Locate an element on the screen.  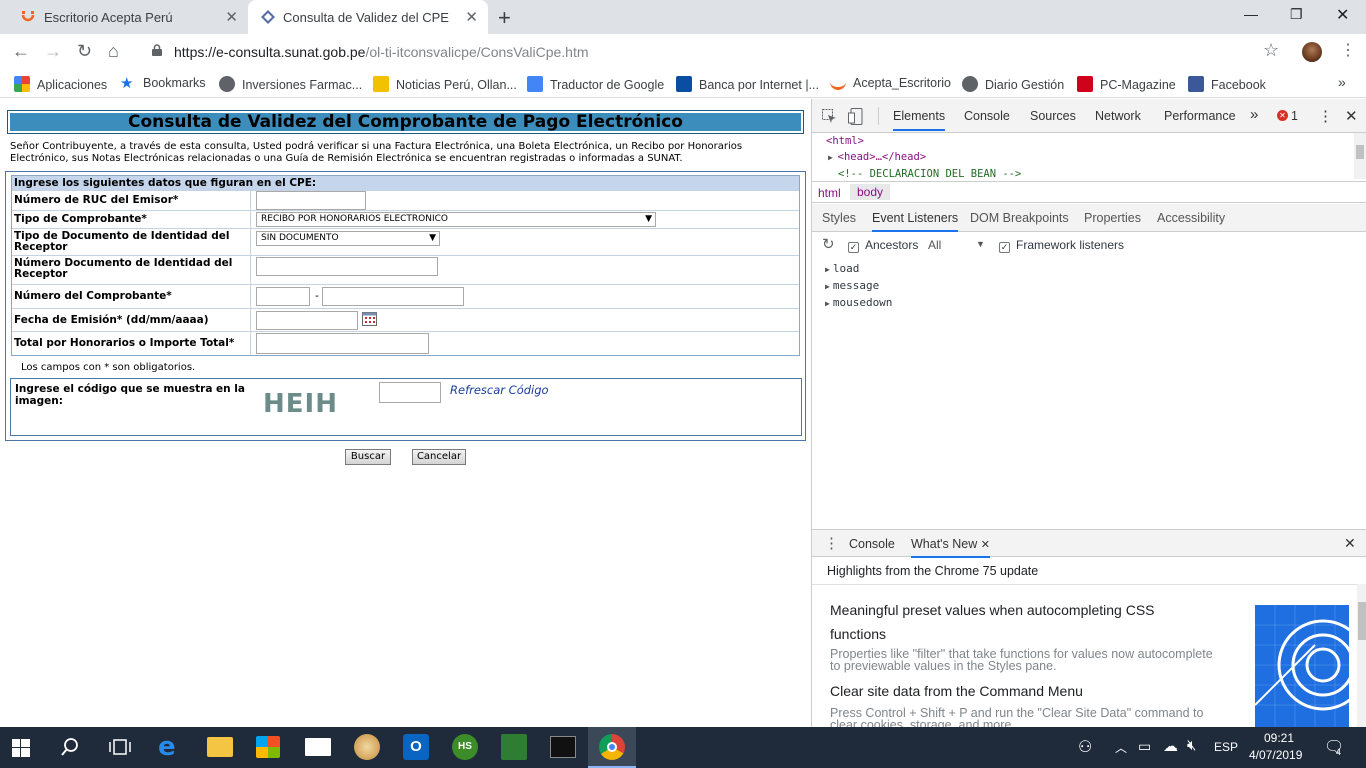
crumb-body: body is located at coordinates (870, 192).